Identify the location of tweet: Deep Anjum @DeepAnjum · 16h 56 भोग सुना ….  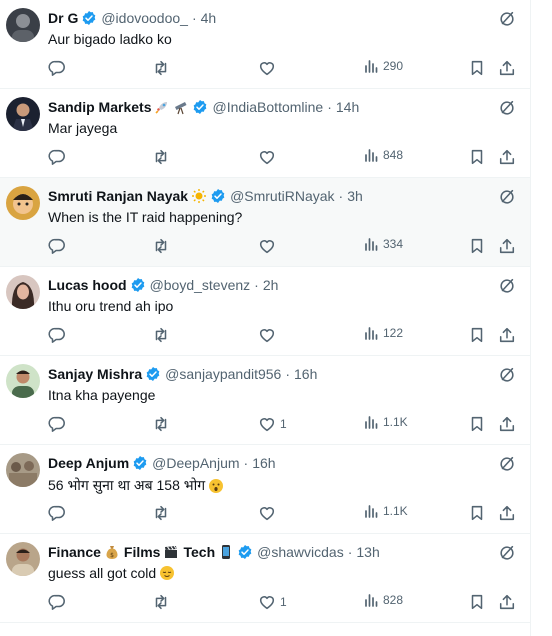
(265, 489).